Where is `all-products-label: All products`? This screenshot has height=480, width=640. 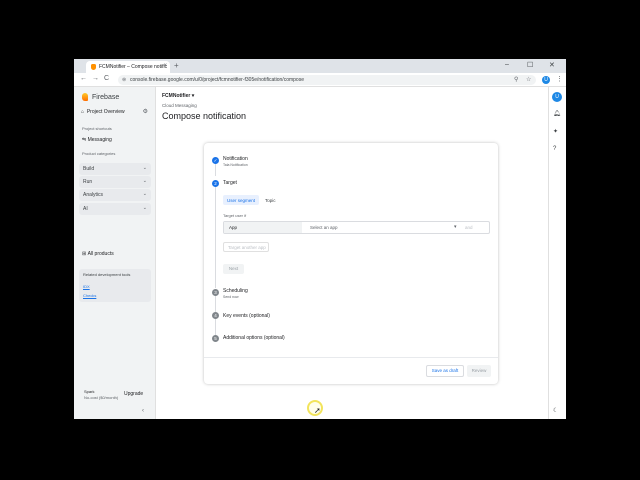 all-products-label: All products is located at coordinates (100, 254).